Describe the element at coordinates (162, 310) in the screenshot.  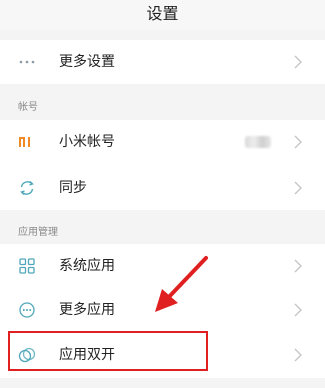
I see `row-more-apps: 更多应用` at that location.